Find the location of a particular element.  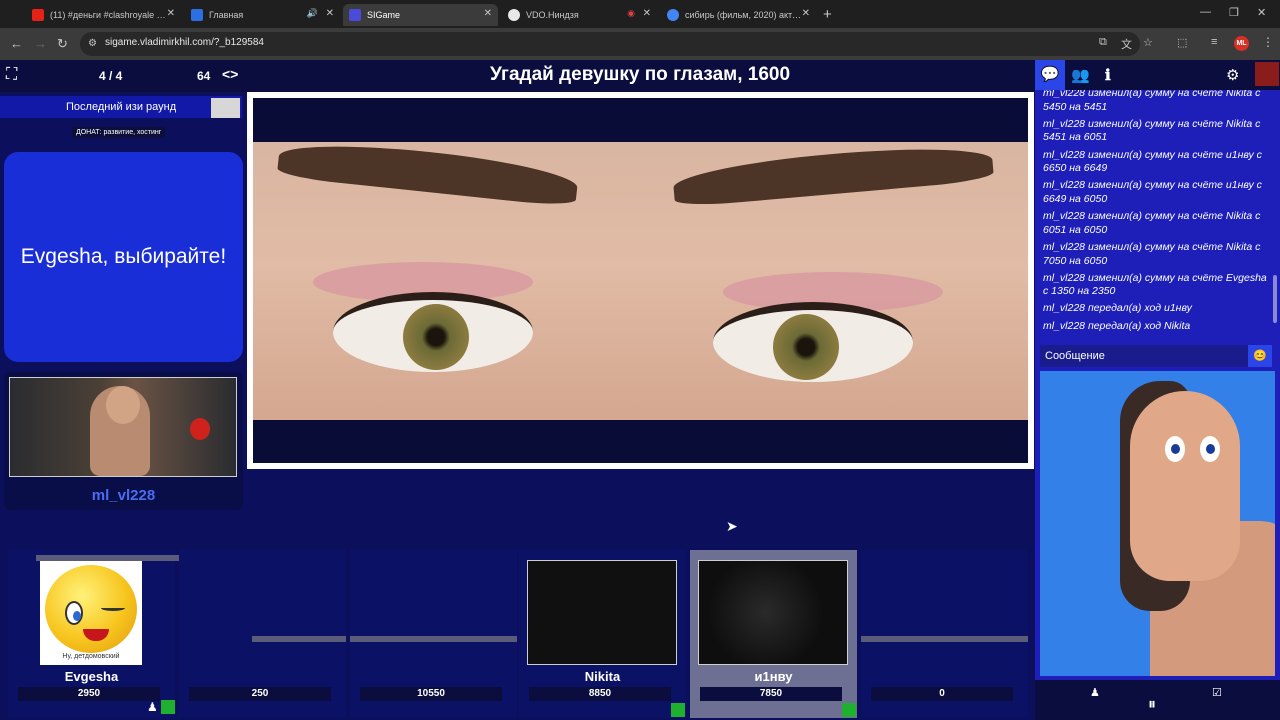

round-counter: 4 / 4 is located at coordinates (111, 76).